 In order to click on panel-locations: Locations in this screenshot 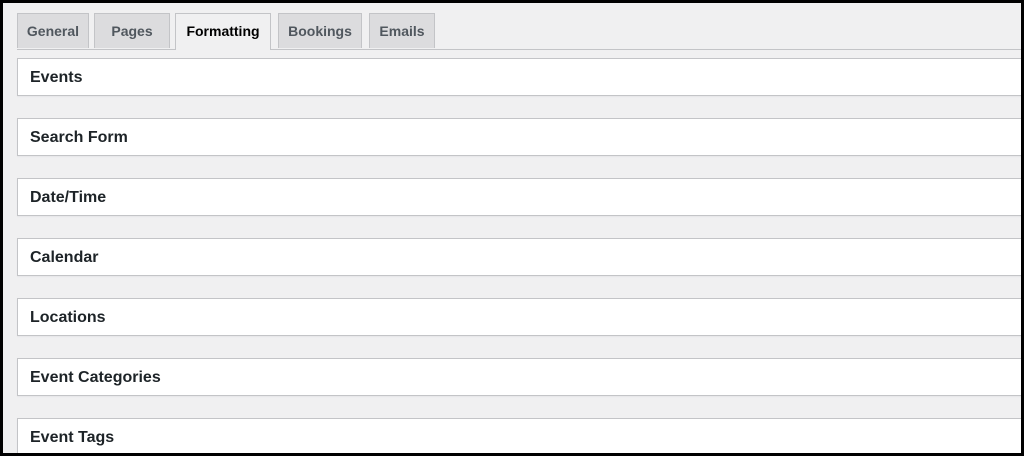, I will do `click(519, 317)`.